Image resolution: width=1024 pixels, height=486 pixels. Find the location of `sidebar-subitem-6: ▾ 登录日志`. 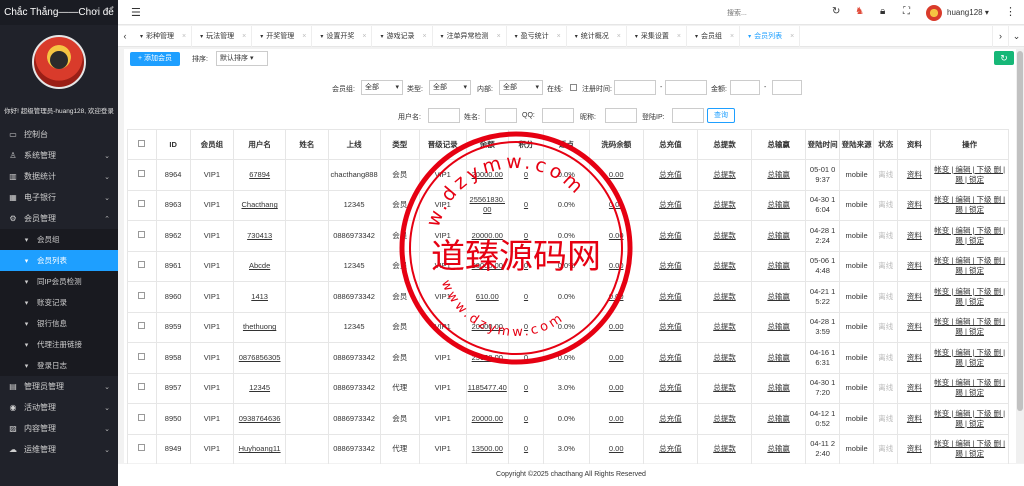

sidebar-subitem-6: ▾ 登录日志 is located at coordinates (59, 365).